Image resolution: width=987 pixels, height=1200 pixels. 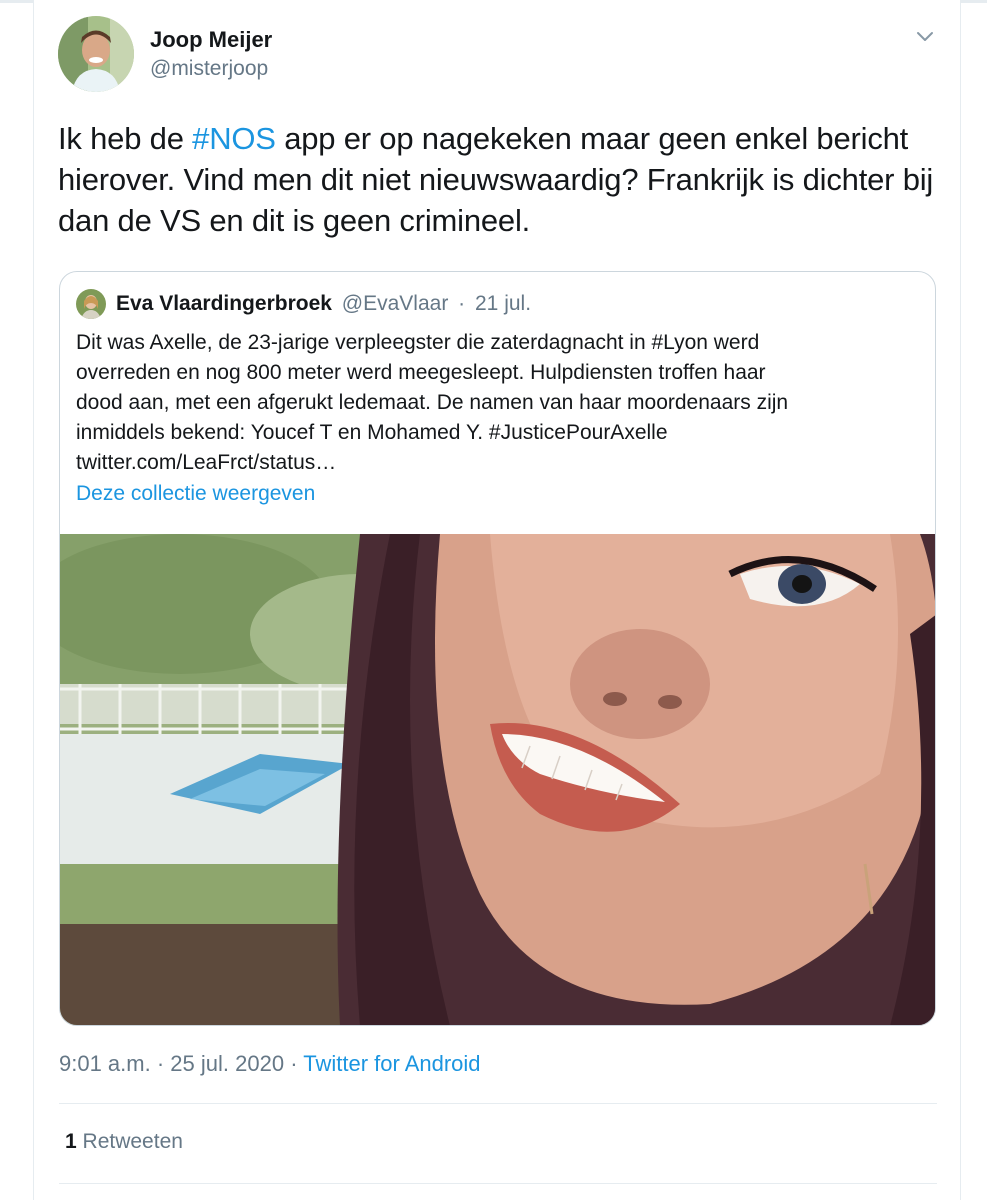 I want to click on tweet-date: 25 jul. 2020, so click(x=227, y=1063).